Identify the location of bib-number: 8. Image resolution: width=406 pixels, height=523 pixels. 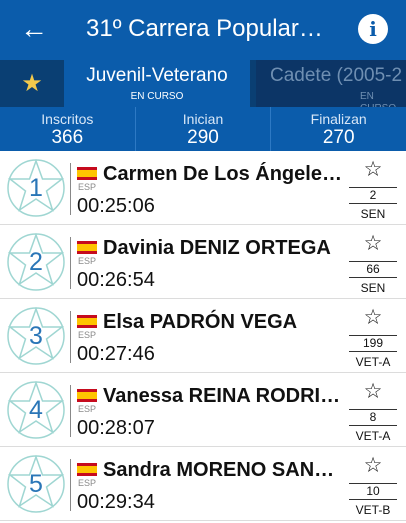
(373, 417).